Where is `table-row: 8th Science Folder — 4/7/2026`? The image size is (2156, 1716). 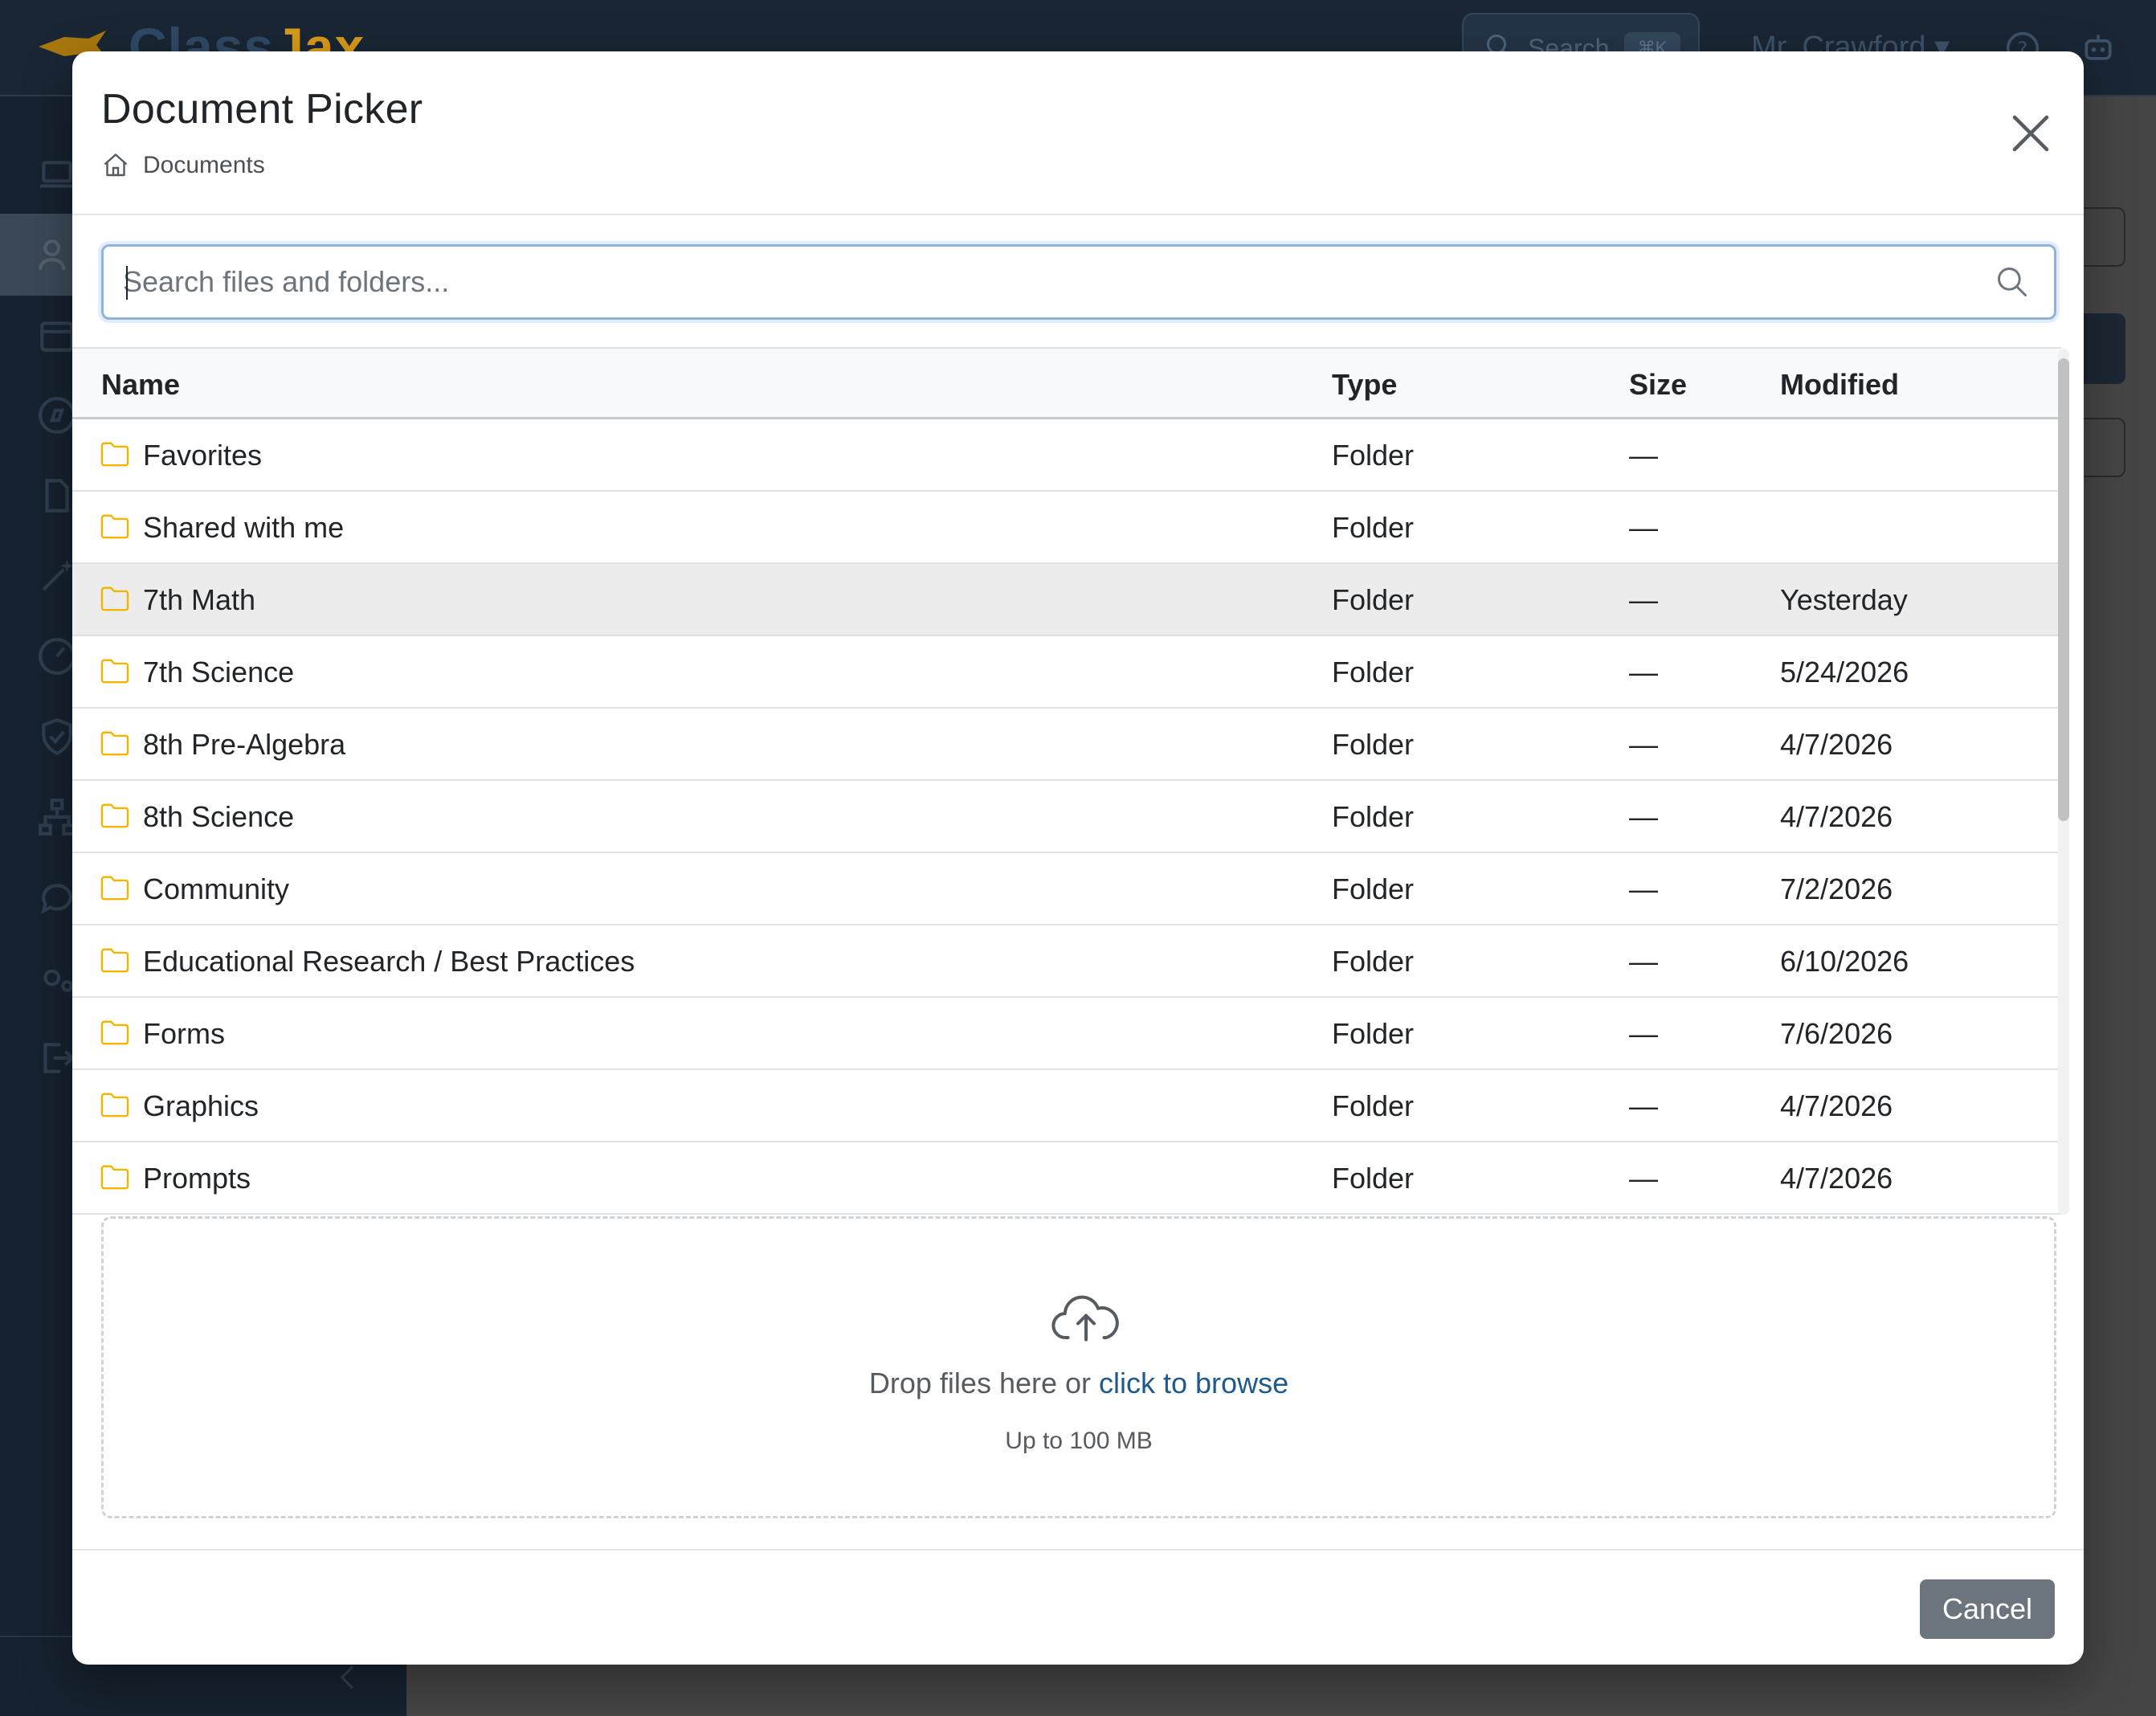
table-row: 8th Science Folder — 4/7/2026 is located at coordinates (1066, 817).